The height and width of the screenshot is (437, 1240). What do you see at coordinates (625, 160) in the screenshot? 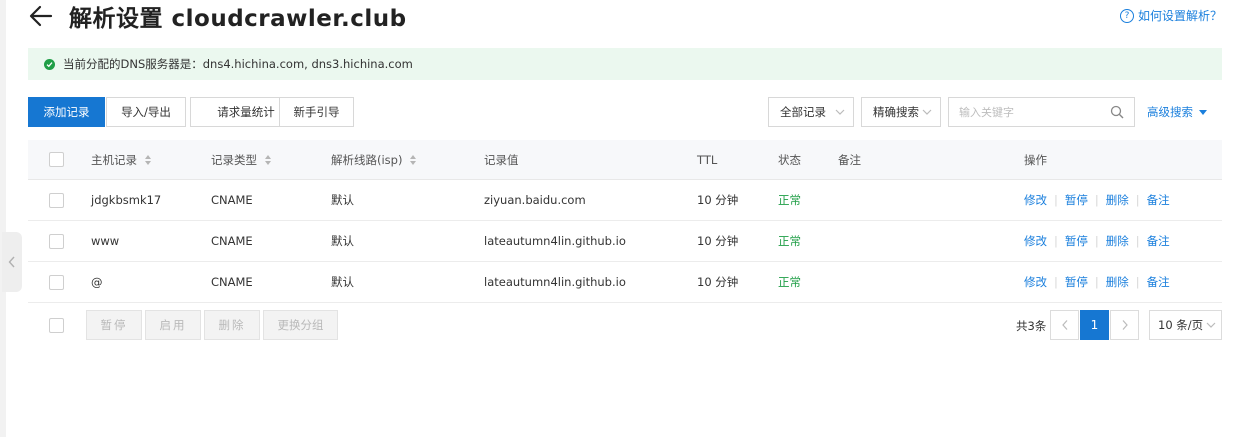
I see `table-header: 主机记录 记录类型 解析线路(isp) 记录值 TTL 状态 备注 操作` at bounding box center [625, 160].